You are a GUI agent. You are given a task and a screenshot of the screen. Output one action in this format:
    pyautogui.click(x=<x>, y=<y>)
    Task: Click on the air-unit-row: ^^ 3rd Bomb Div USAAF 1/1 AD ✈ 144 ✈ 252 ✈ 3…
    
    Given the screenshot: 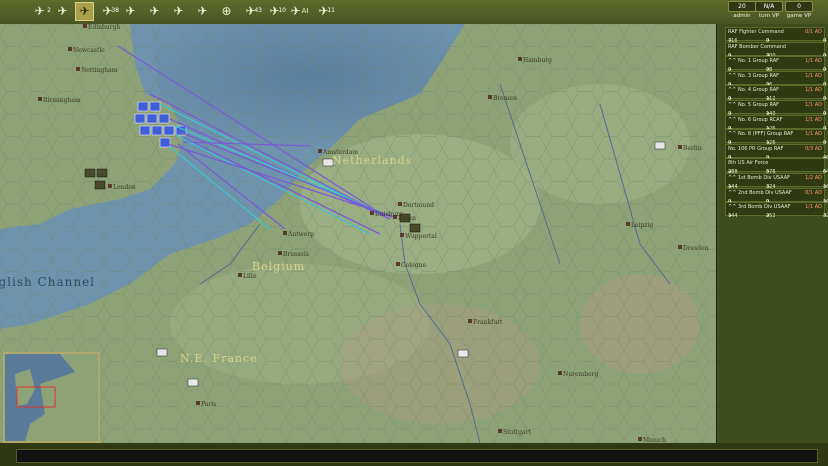 What is the action you would take?
    pyautogui.click(x=776, y=211)
    